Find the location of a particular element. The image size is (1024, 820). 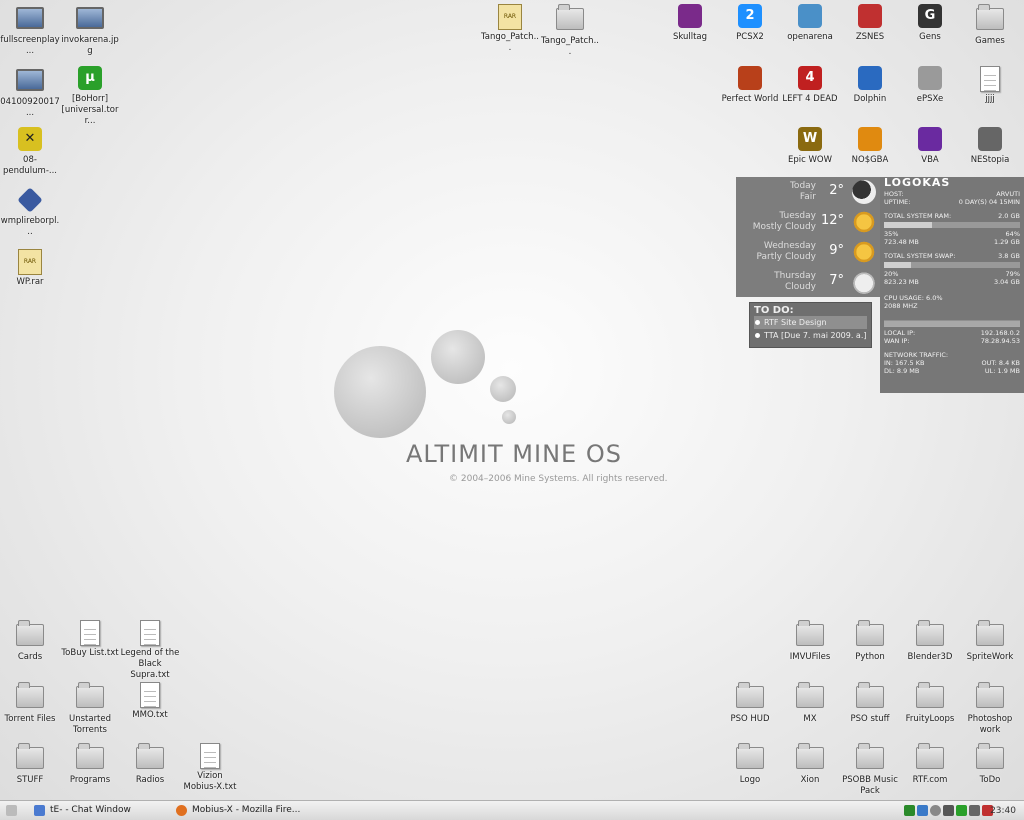

desktop-icon-perfect-world: Perfect World is located at coordinates (750, 85).